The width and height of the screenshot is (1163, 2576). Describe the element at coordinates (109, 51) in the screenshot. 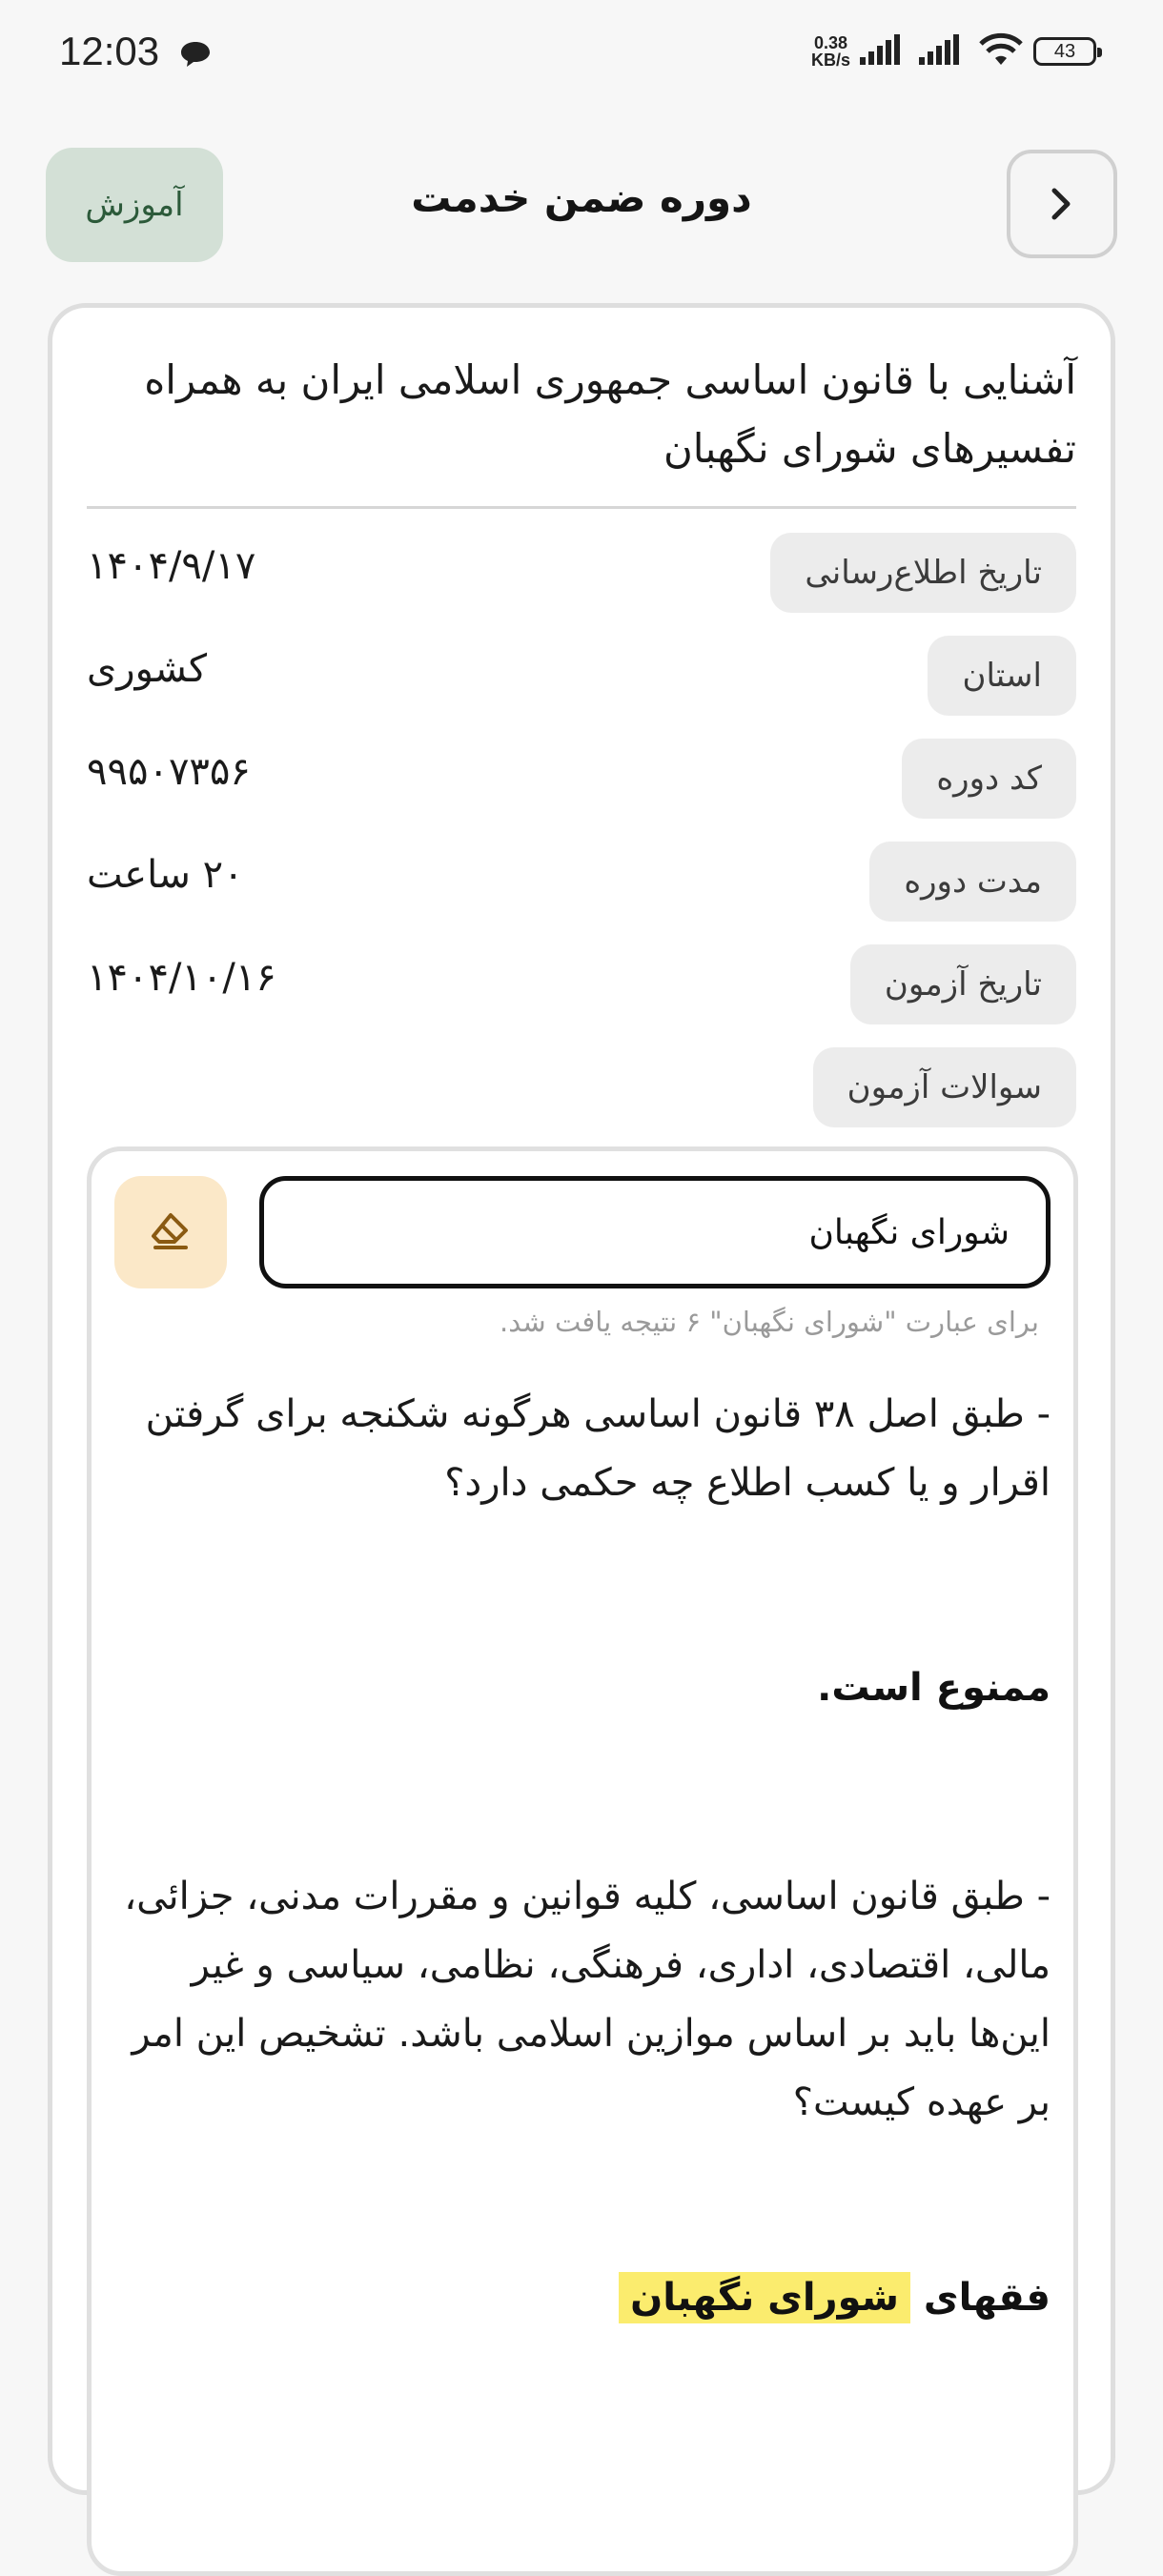

I see `status-time: 12:03` at that location.